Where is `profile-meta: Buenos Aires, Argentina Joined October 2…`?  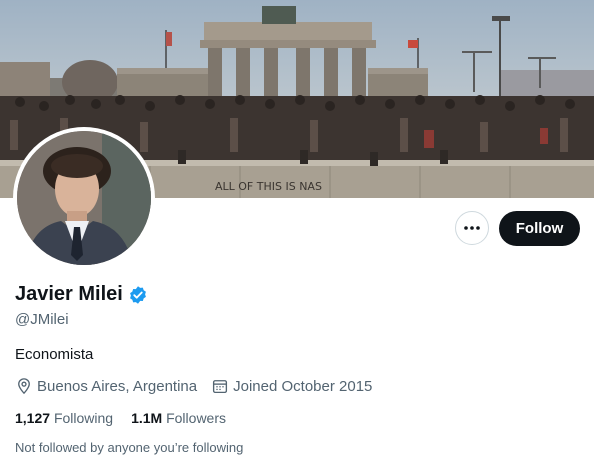
profile-meta: Buenos Aires, Argentina Joined October 2… is located at coordinates (200, 386).